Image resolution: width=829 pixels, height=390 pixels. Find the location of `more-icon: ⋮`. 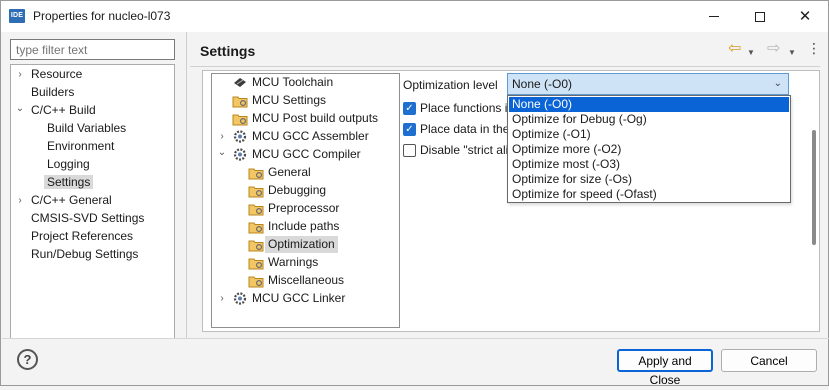

more-icon: ⋮ is located at coordinates (814, 48).